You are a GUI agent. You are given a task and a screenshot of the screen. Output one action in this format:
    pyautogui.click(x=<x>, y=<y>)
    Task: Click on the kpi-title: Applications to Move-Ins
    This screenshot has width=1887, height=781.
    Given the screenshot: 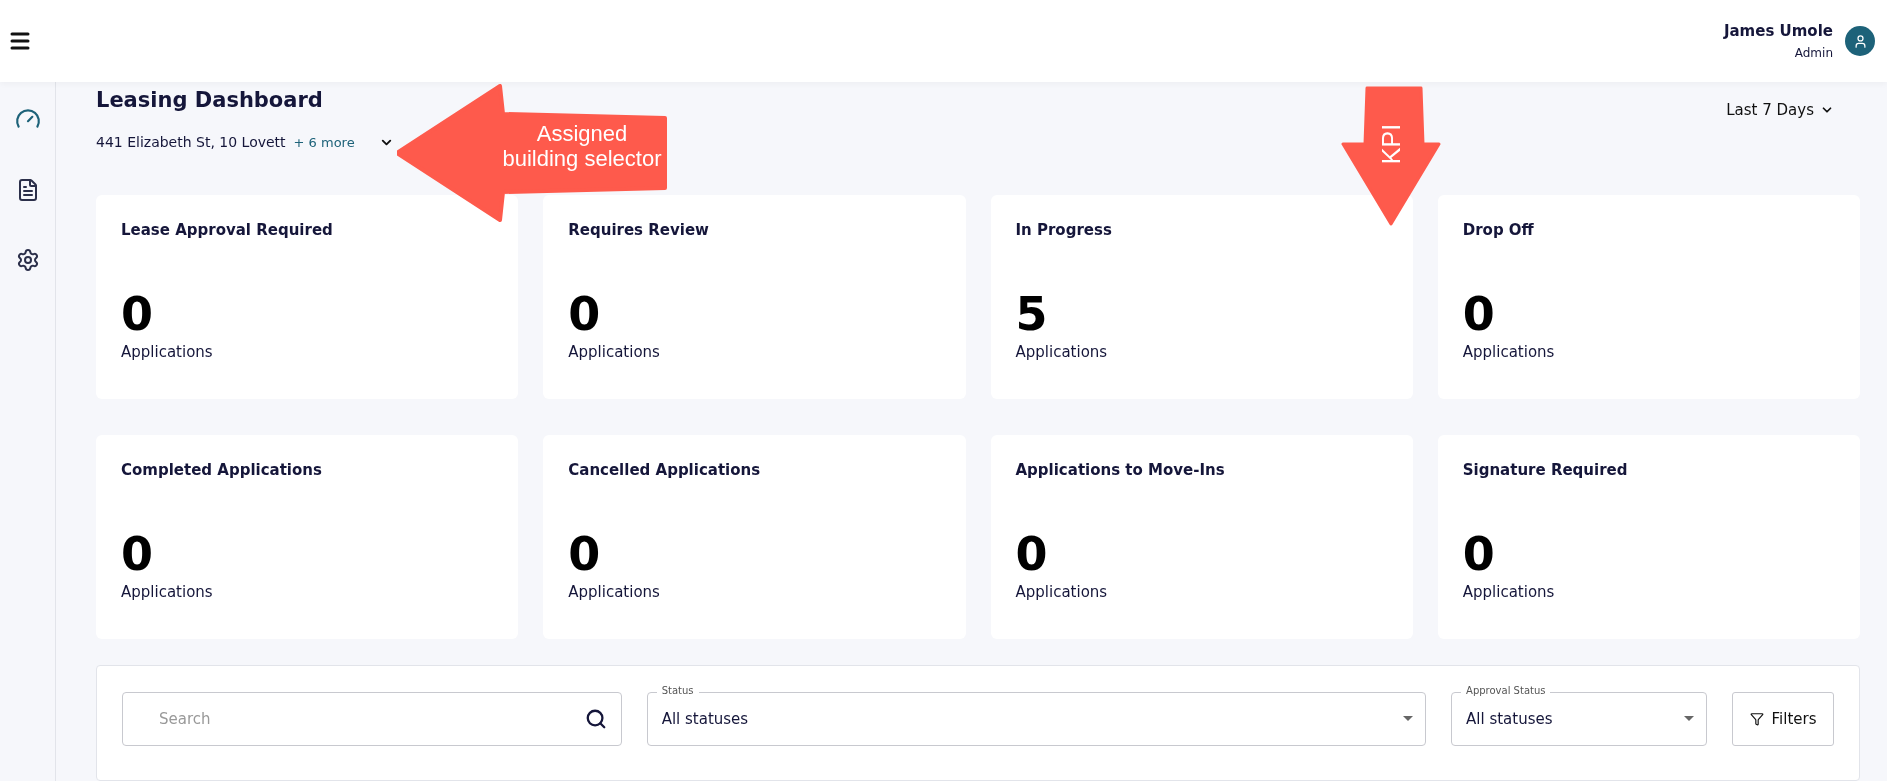 What is the action you would take?
    pyautogui.click(x=1120, y=470)
    